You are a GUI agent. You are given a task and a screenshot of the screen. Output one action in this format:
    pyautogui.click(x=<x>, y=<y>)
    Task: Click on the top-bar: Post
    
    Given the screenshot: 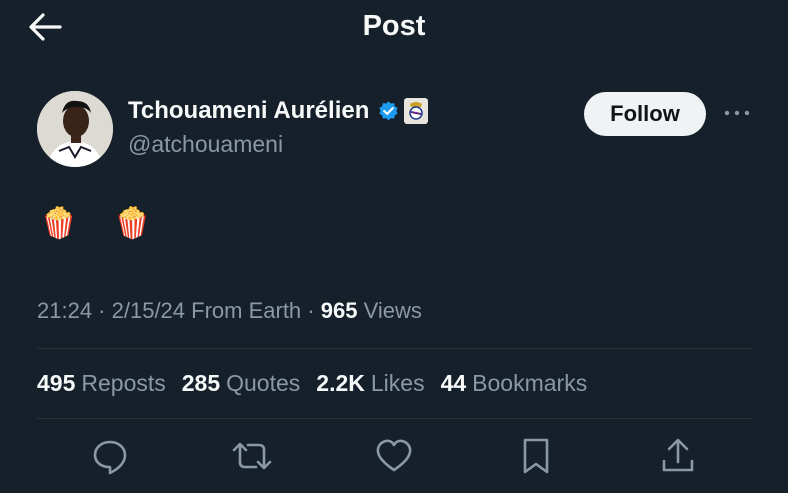 What is the action you would take?
    pyautogui.click(x=394, y=28)
    